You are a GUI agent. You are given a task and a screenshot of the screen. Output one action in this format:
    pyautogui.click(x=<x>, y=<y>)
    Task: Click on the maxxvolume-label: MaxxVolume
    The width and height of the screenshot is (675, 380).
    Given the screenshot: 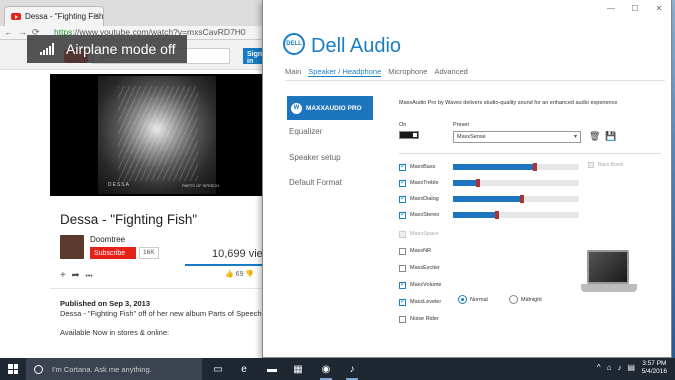 What is the action you would take?
    pyautogui.click(x=426, y=285)
    